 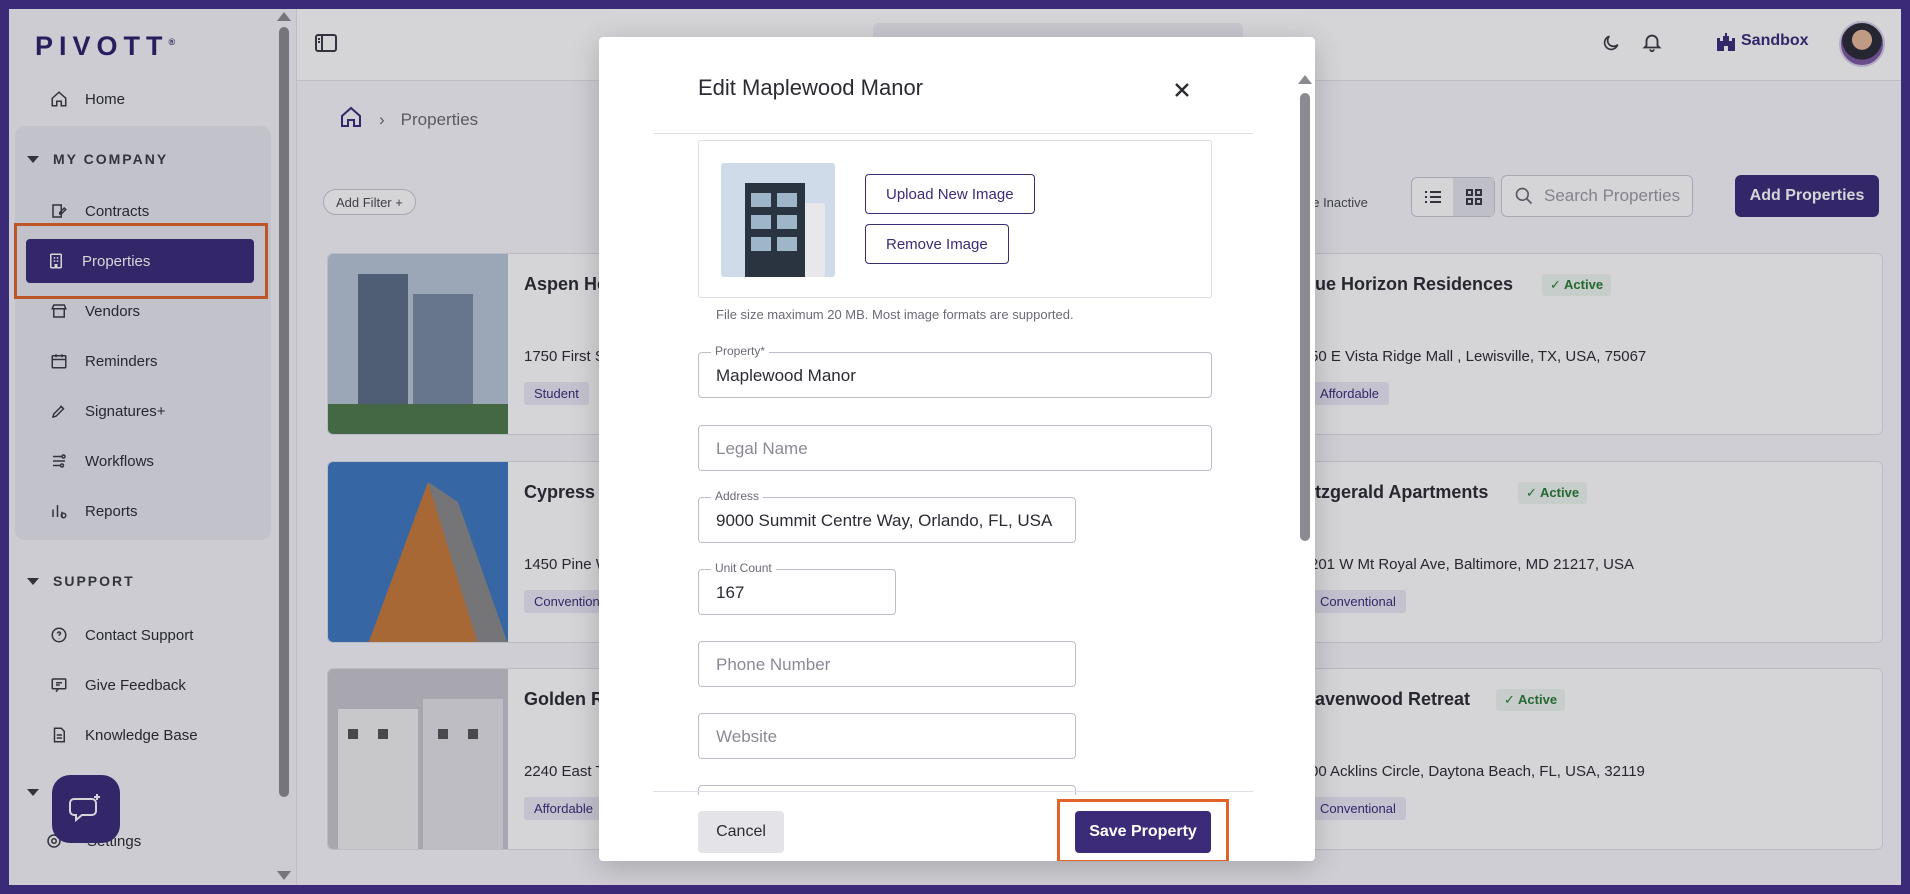 What do you see at coordinates (737, 496) in the screenshot?
I see `field-label: Address` at bounding box center [737, 496].